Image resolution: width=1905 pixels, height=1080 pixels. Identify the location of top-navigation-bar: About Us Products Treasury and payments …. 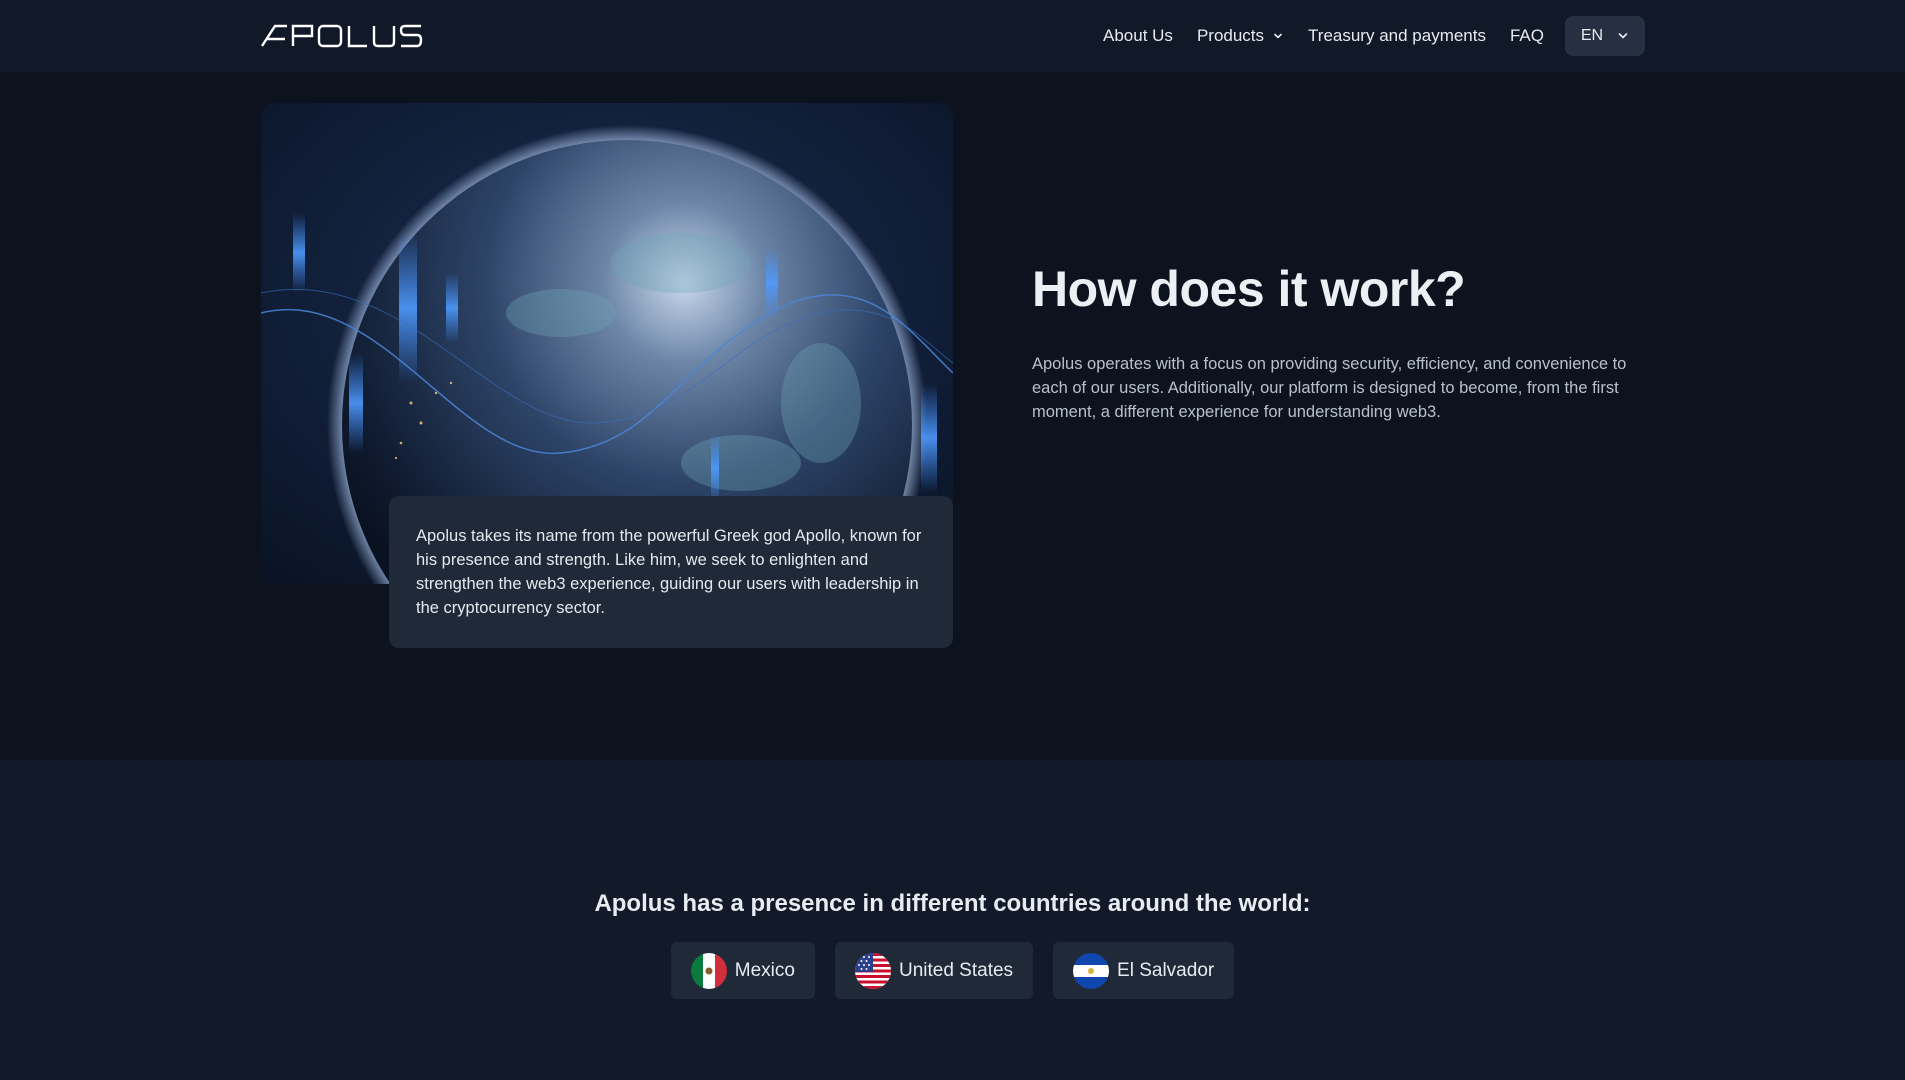
(952, 36).